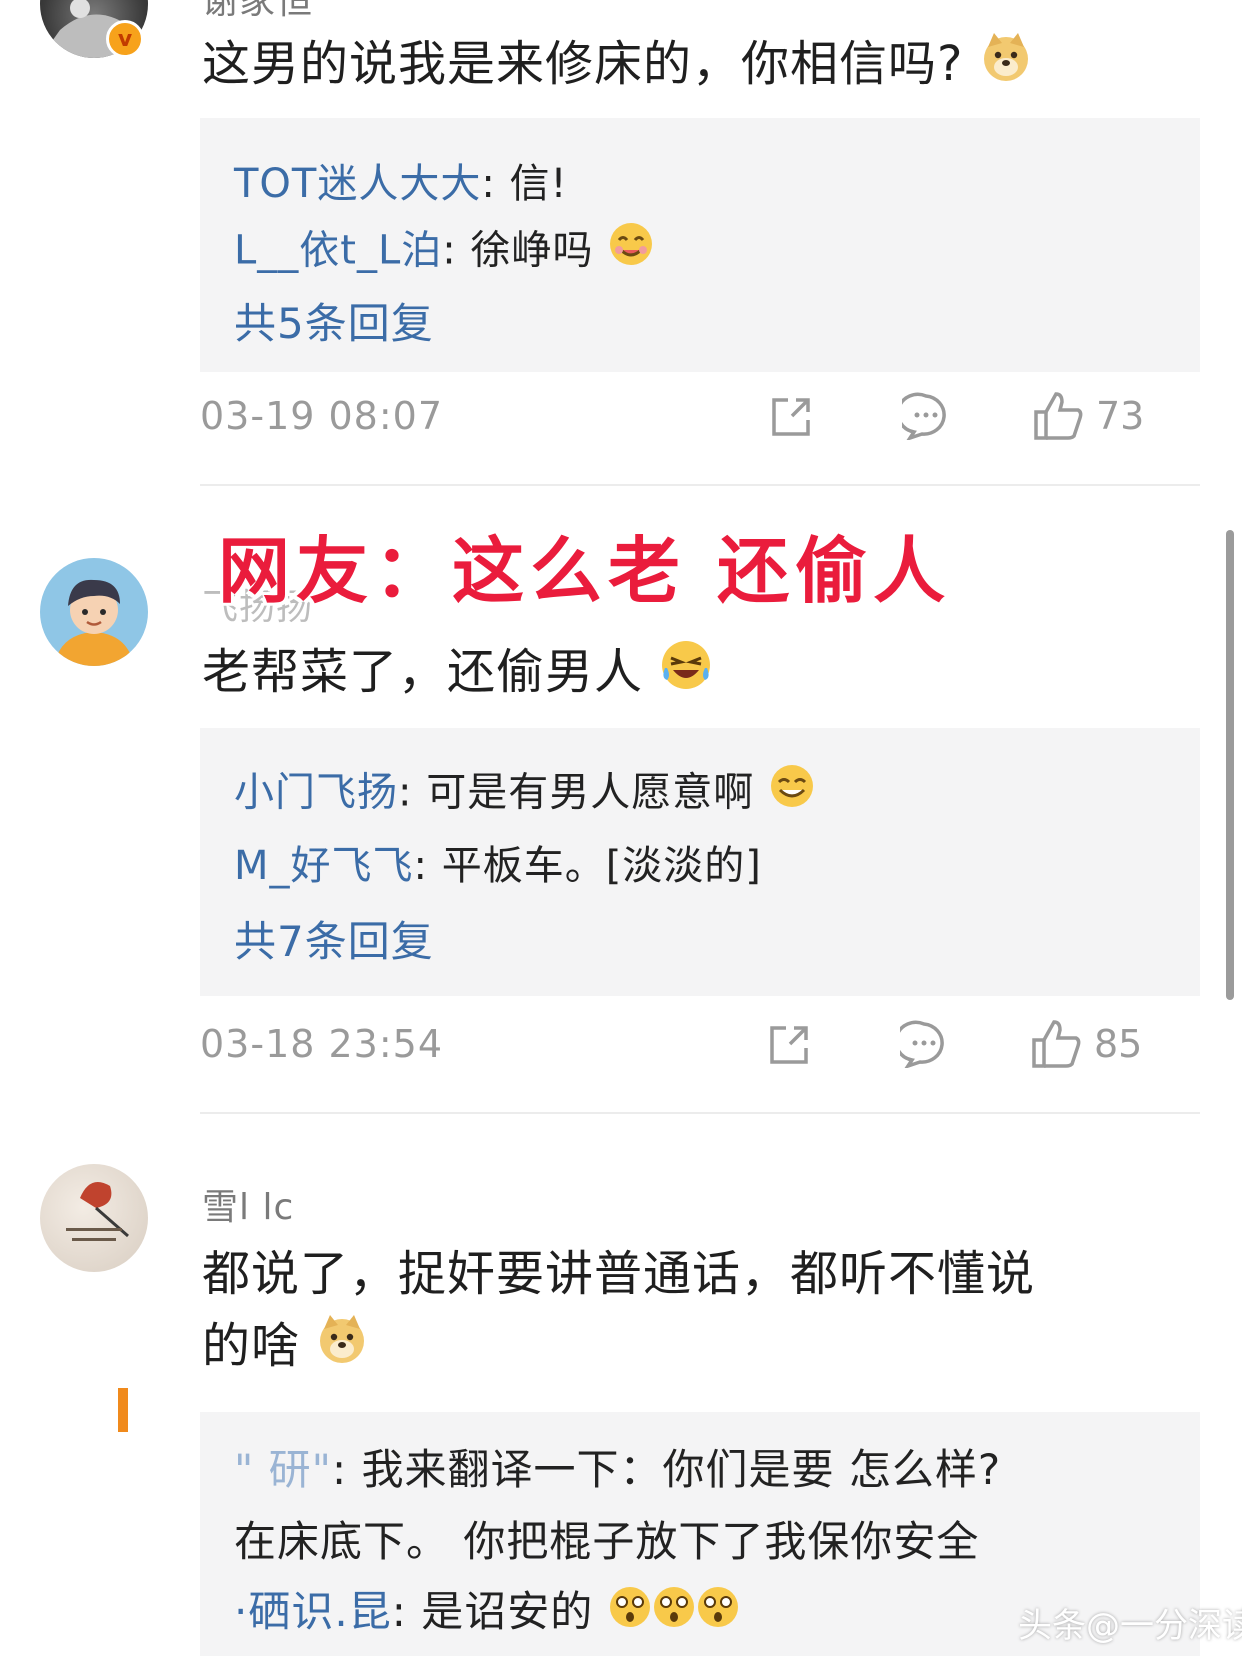 This screenshot has width=1242, height=1656. I want to click on reply-line: M_好飞飞: 平板车。[淡淡的], so click(498, 866).